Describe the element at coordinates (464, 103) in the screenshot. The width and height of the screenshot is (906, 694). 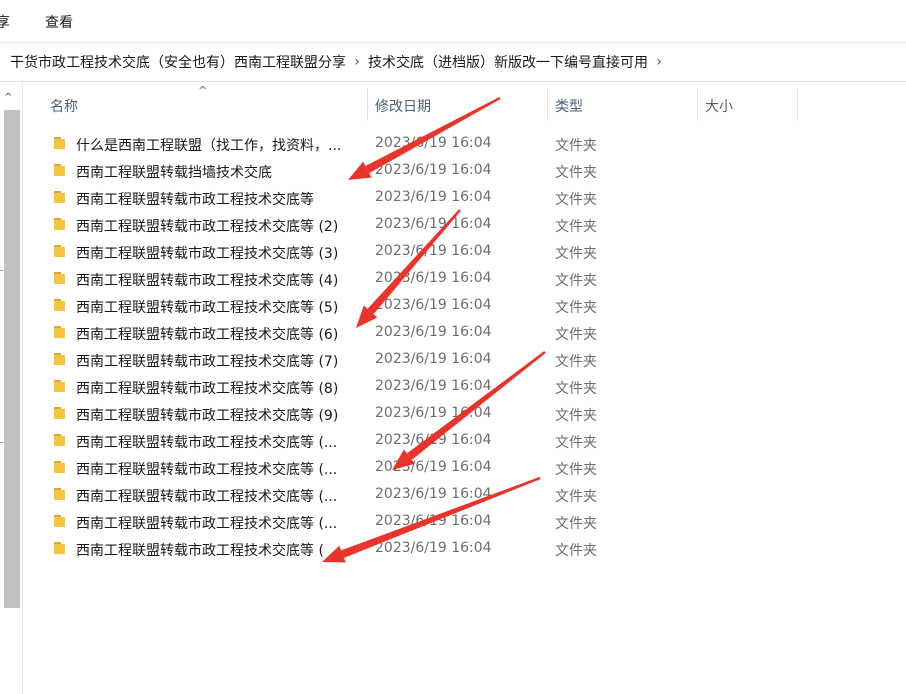
I see `column-headers: ^ 名称 修改日期 类型 大小` at that location.